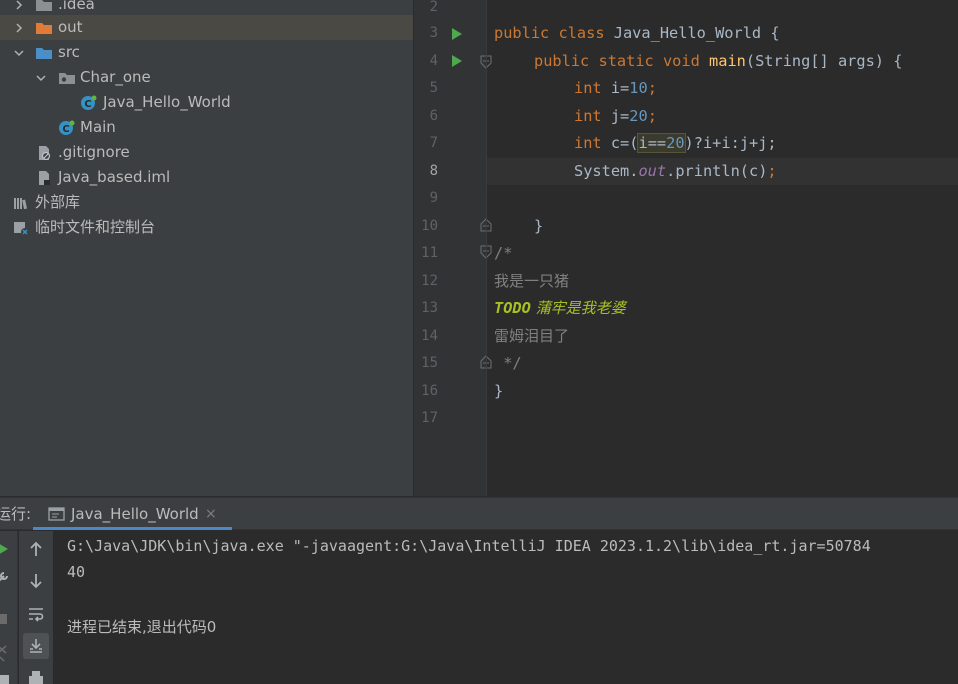 This screenshot has width=958, height=684. I want to click on method-name: main, so click(727, 61).